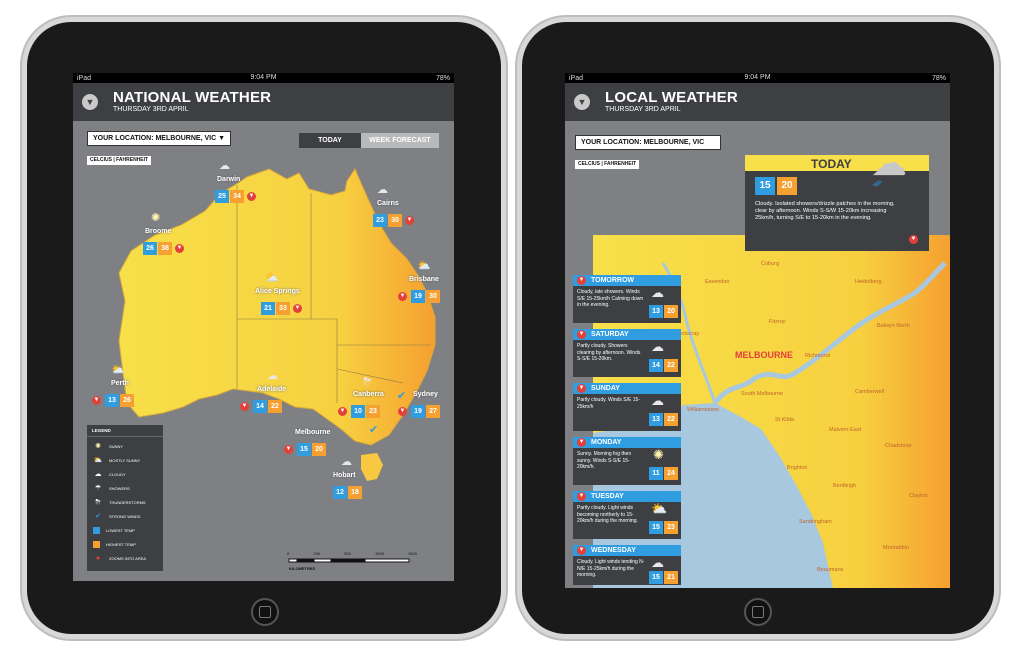  I want to click on suburb-label: Chadstone, so click(898, 446).